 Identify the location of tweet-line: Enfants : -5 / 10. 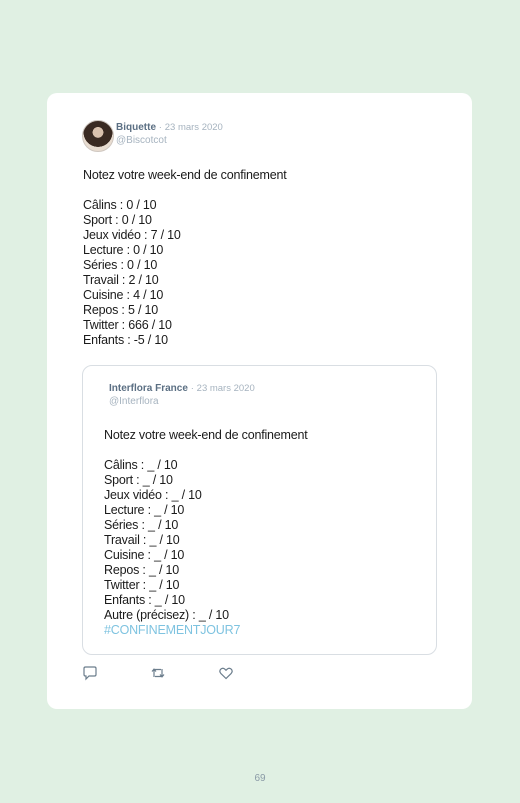
(125, 340).